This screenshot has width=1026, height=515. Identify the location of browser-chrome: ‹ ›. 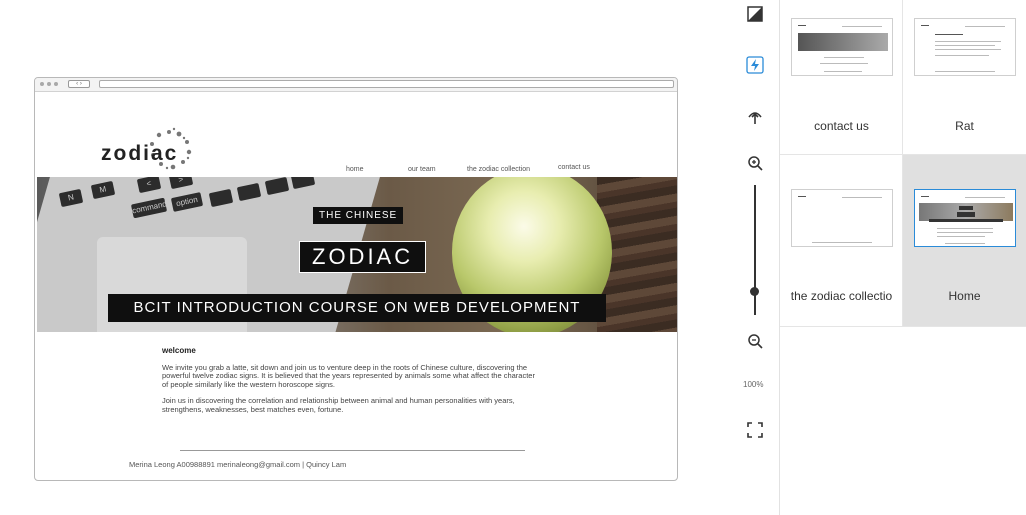
(356, 85).